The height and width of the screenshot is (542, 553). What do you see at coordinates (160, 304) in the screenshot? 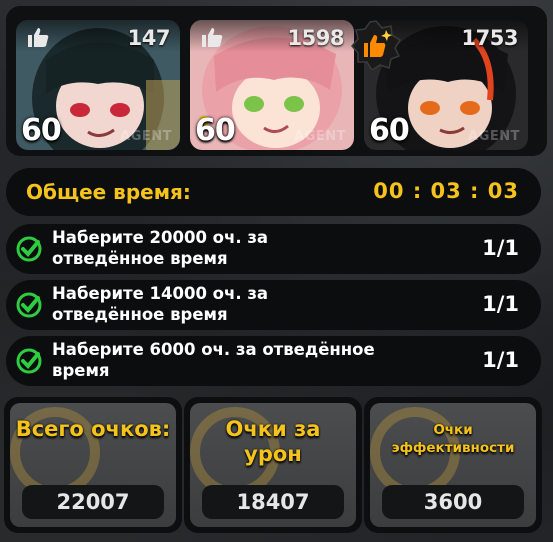
I see `task-description: Наберите 14000 оч. за отведённое время` at bounding box center [160, 304].